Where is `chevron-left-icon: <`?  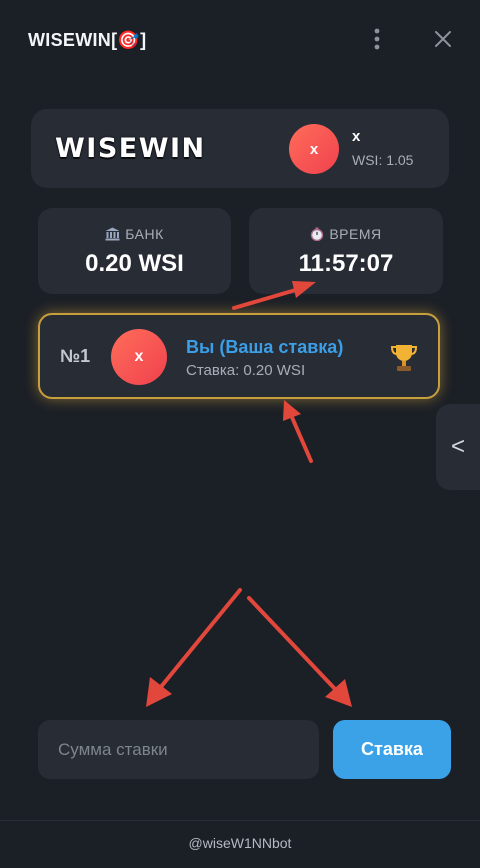 chevron-left-icon: < is located at coordinates (457, 446).